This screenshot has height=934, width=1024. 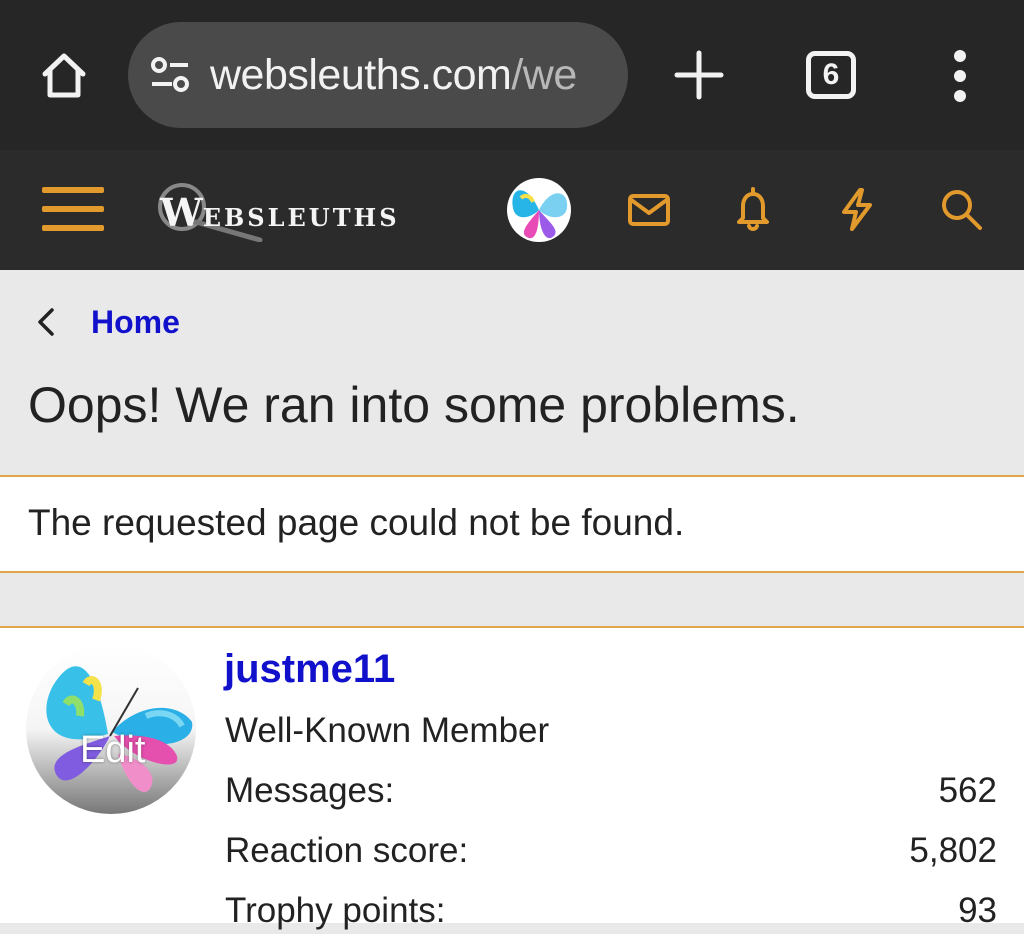 I want to click on search-icon, so click(x=961, y=209).